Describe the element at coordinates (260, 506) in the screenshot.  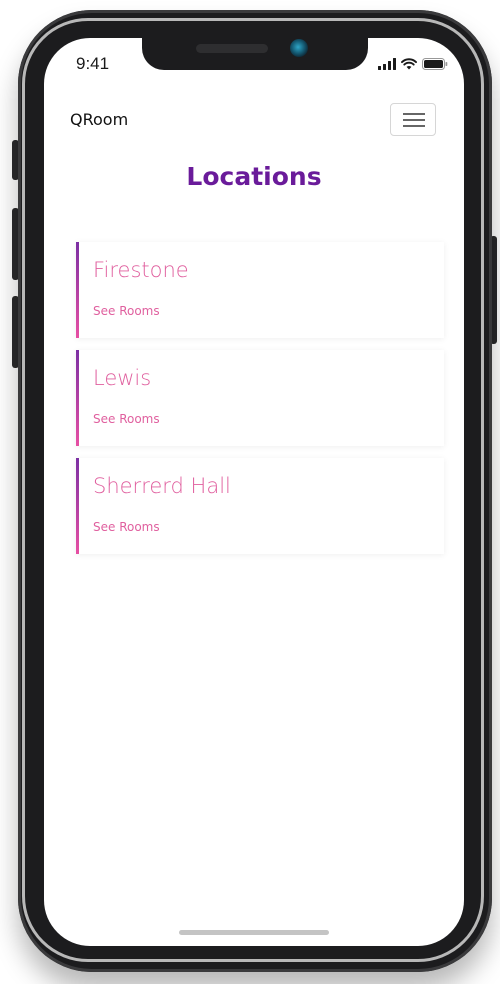
I see `location-card: Sherrerd Hall See Rooms` at that location.